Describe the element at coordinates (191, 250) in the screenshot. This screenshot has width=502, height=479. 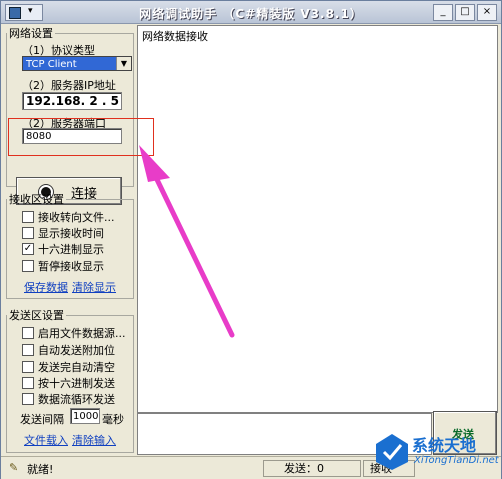
I see `arrow-shaft` at that location.